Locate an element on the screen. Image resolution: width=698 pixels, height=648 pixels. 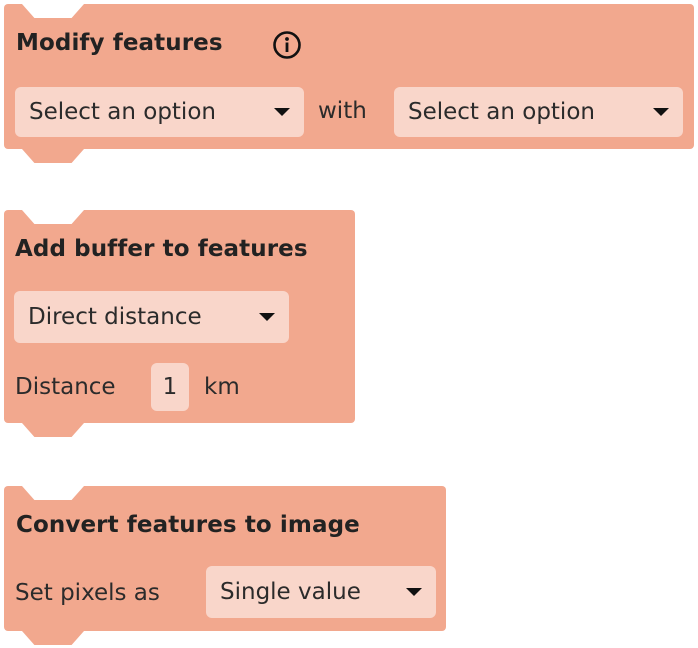
modify-operation-dropdown: Select an option is located at coordinates (159, 112).